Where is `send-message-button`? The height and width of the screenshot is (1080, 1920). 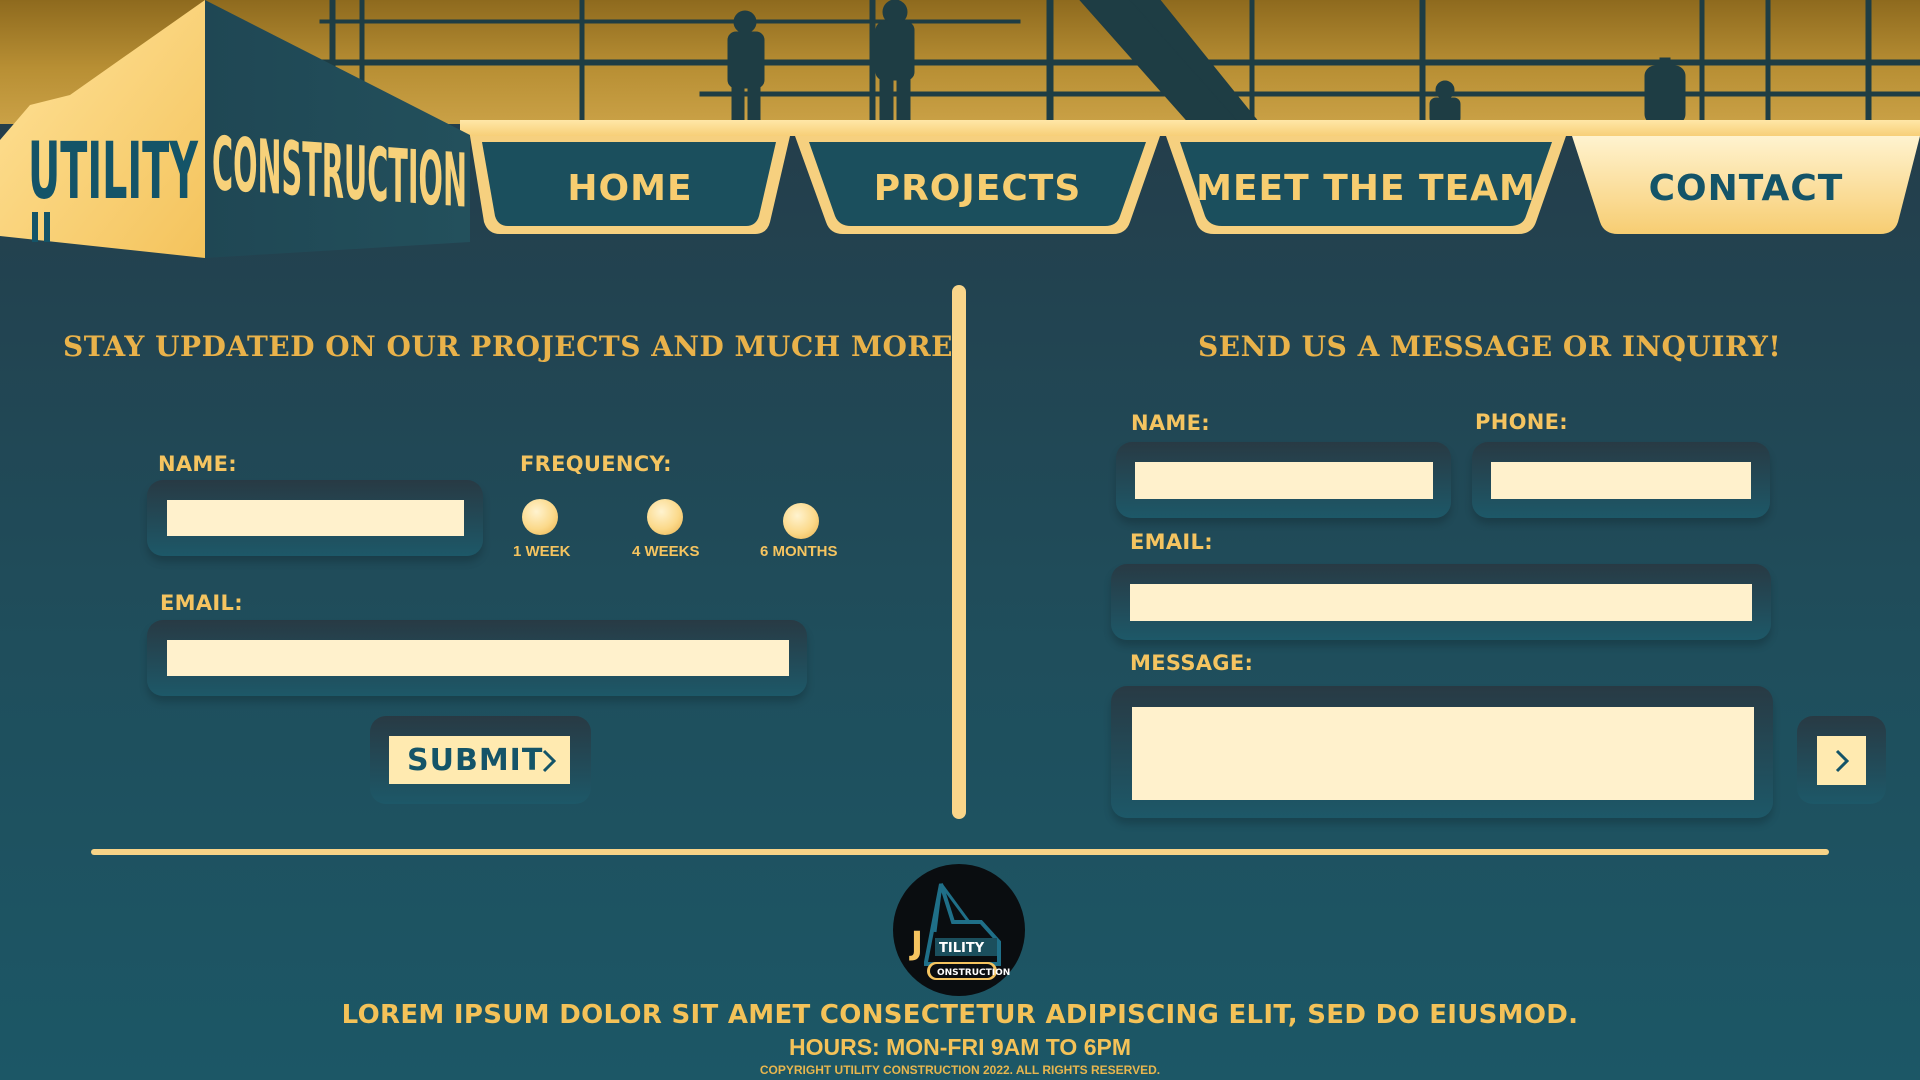
send-message-button is located at coordinates (1841, 760).